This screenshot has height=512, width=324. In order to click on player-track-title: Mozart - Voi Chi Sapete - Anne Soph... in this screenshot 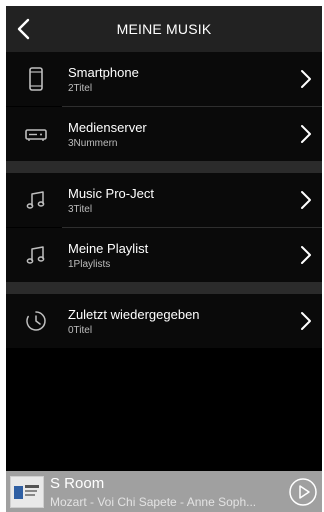, I will do `click(153, 502)`.